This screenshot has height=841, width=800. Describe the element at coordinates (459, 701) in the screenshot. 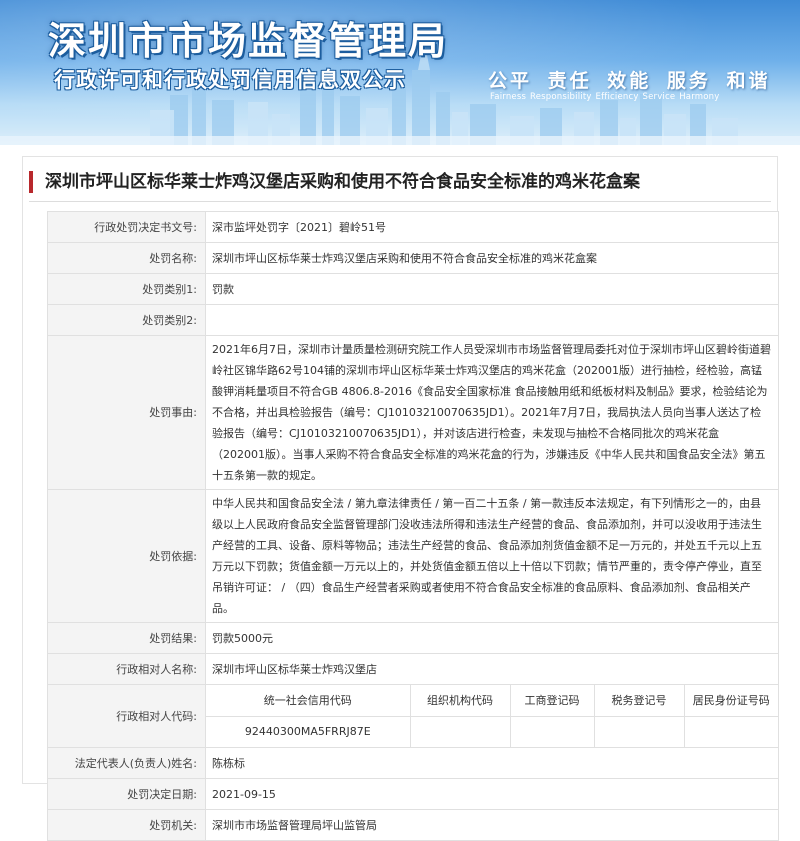

I see `code-header: 组织机构代码` at that location.